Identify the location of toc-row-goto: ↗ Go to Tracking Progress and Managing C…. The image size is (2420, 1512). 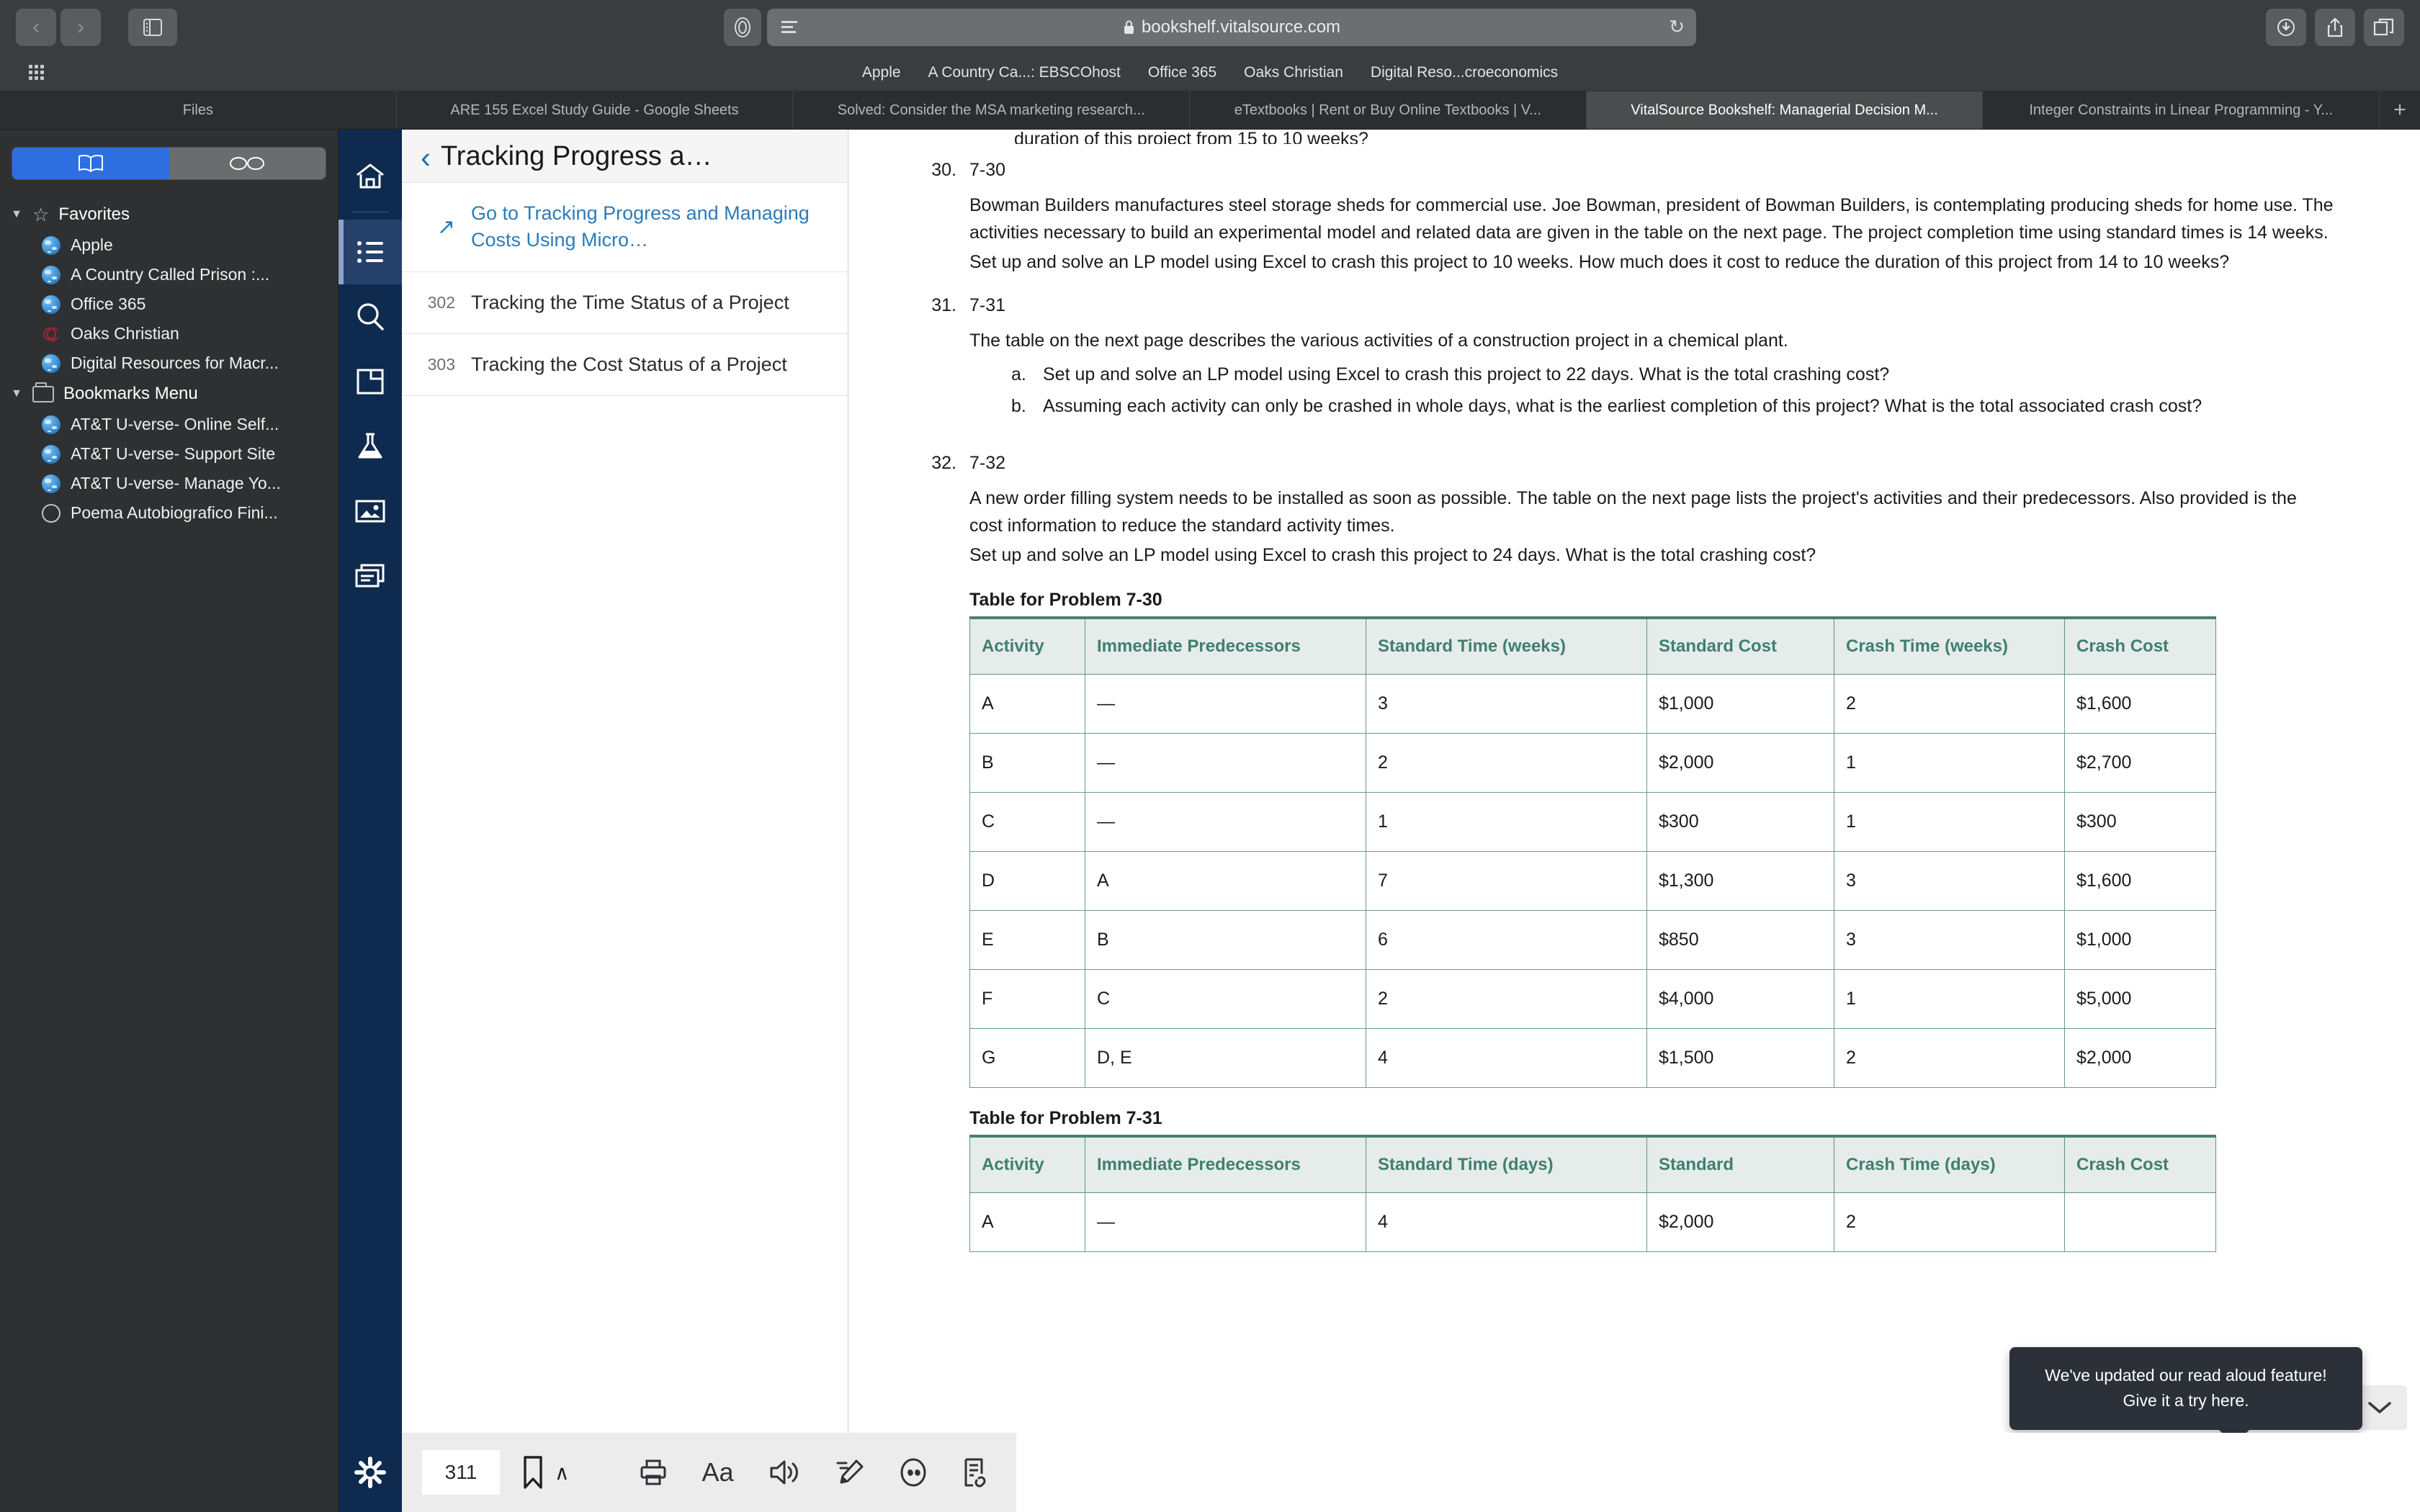
(625, 227).